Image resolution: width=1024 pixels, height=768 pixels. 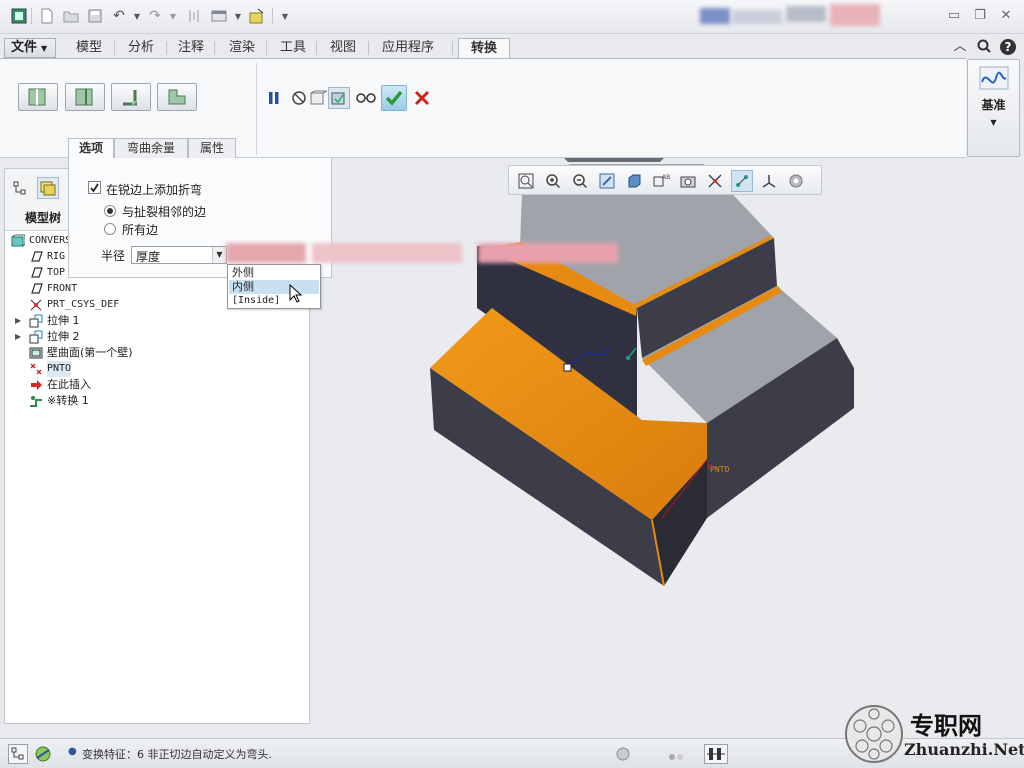 What do you see at coordinates (18, 754) in the screenshot?
I see `status-tree-toggle-icon` at bounding box center [18, 754].